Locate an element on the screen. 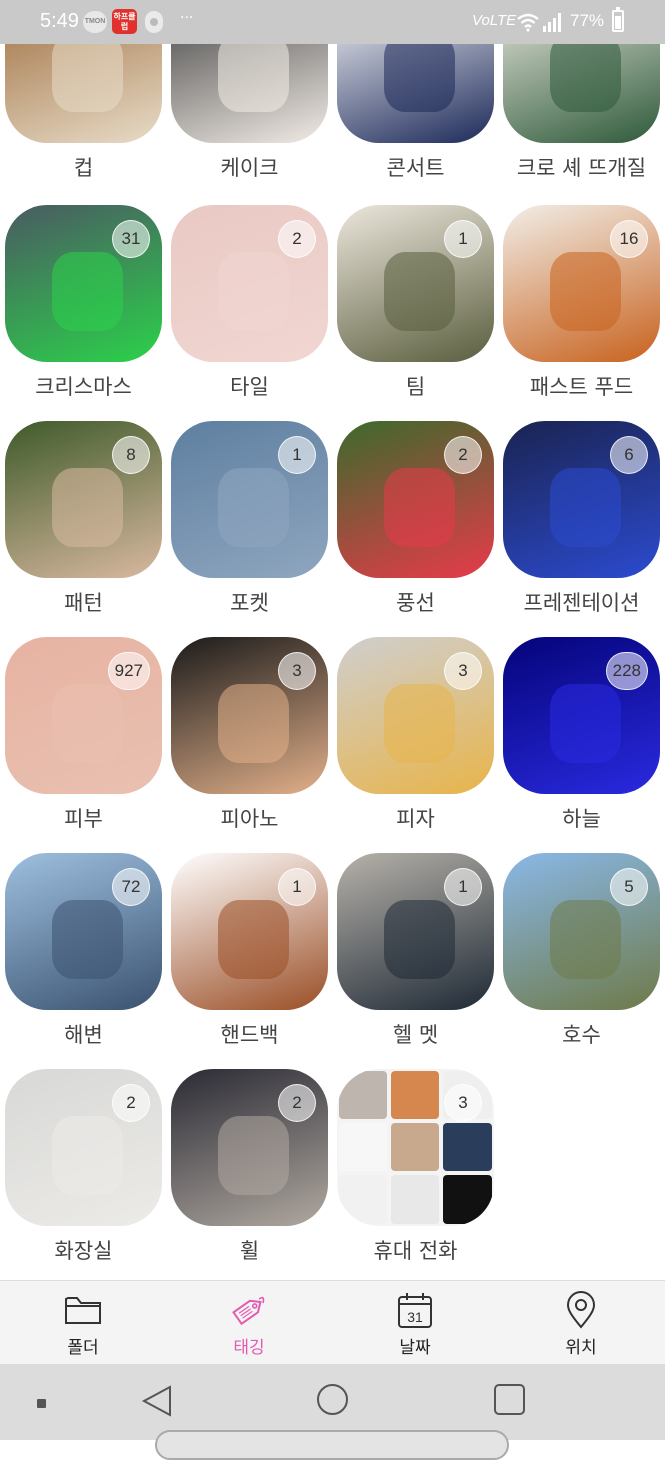 The height and width of the screenshot is (1460, 665). tag-label: 크로 셰 뜨개질 is located at coordinates (581, 168).